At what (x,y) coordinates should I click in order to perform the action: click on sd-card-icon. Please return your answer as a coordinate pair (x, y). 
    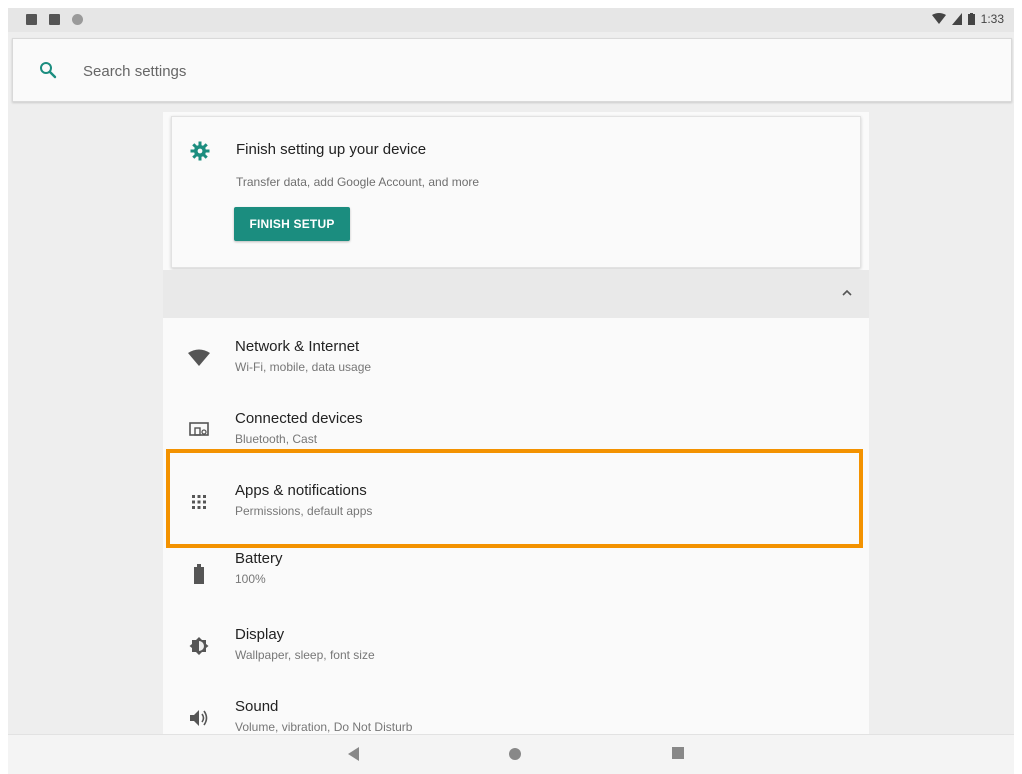
    Looking at the image, I should click on (54, 19).